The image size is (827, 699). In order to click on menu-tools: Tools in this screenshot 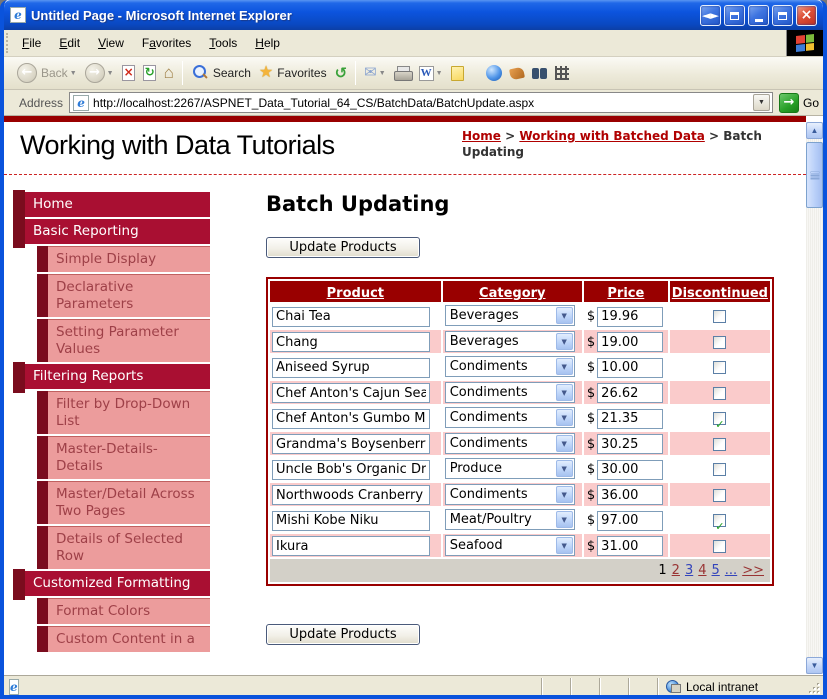, I will do `click(223, 43)`.